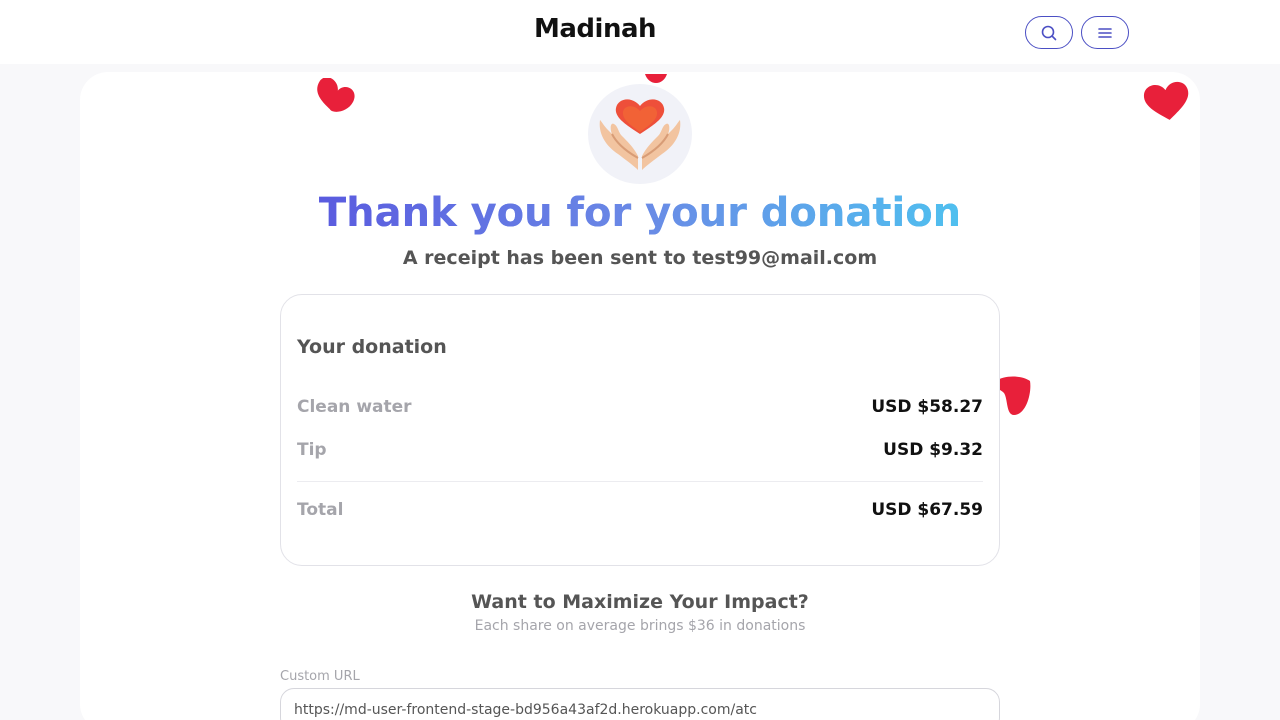 This screenshot has width=1280, height=720. I want to click on hands-holding-heart-icon, so click(640, 134).